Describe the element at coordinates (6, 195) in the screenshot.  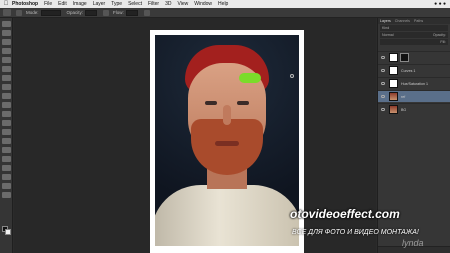
I see `zoom-tool-icon` at that location.